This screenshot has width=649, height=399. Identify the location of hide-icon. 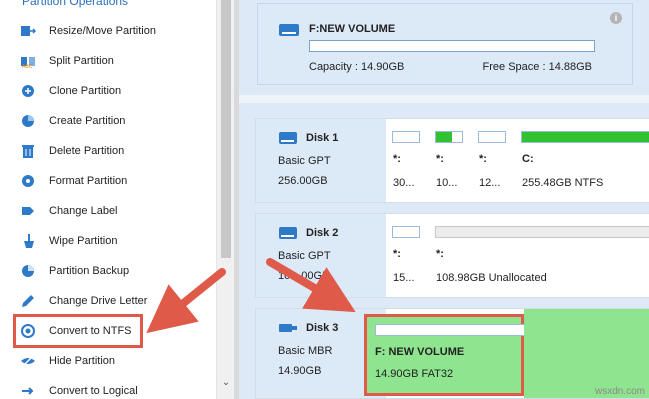
(28, 361).